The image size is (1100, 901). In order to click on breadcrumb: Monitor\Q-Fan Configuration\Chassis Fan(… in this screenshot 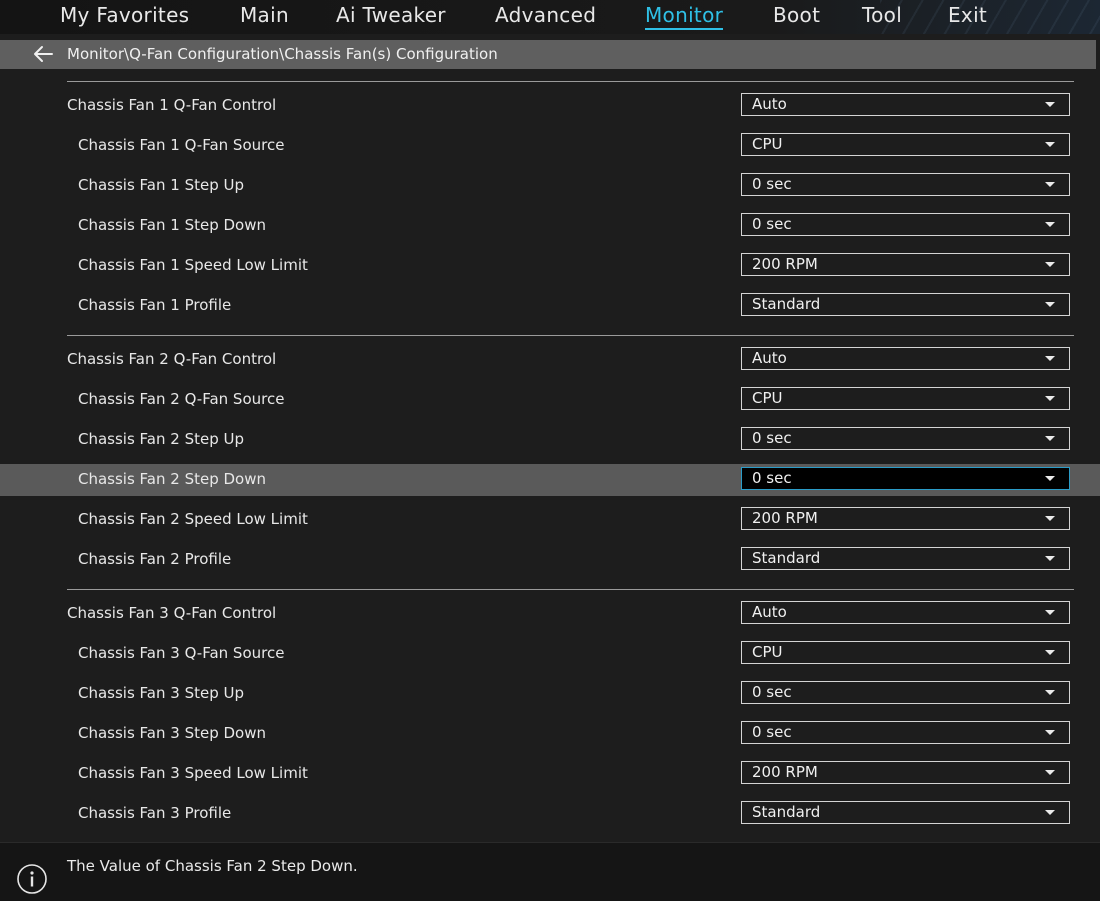, I will do `click(548, 54)`.